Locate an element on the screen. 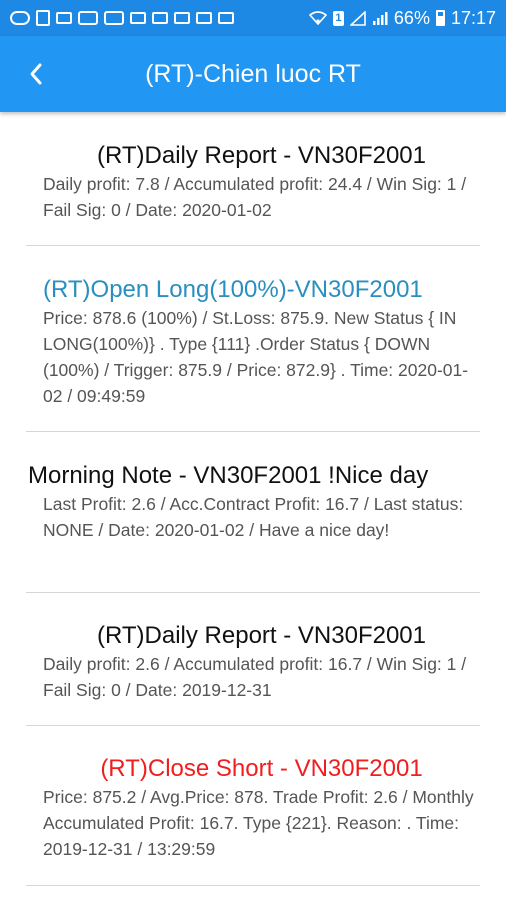 The image size is (506, 900). page-title: (RT)-Chien luoc RT is located at coordinates (253, 73).